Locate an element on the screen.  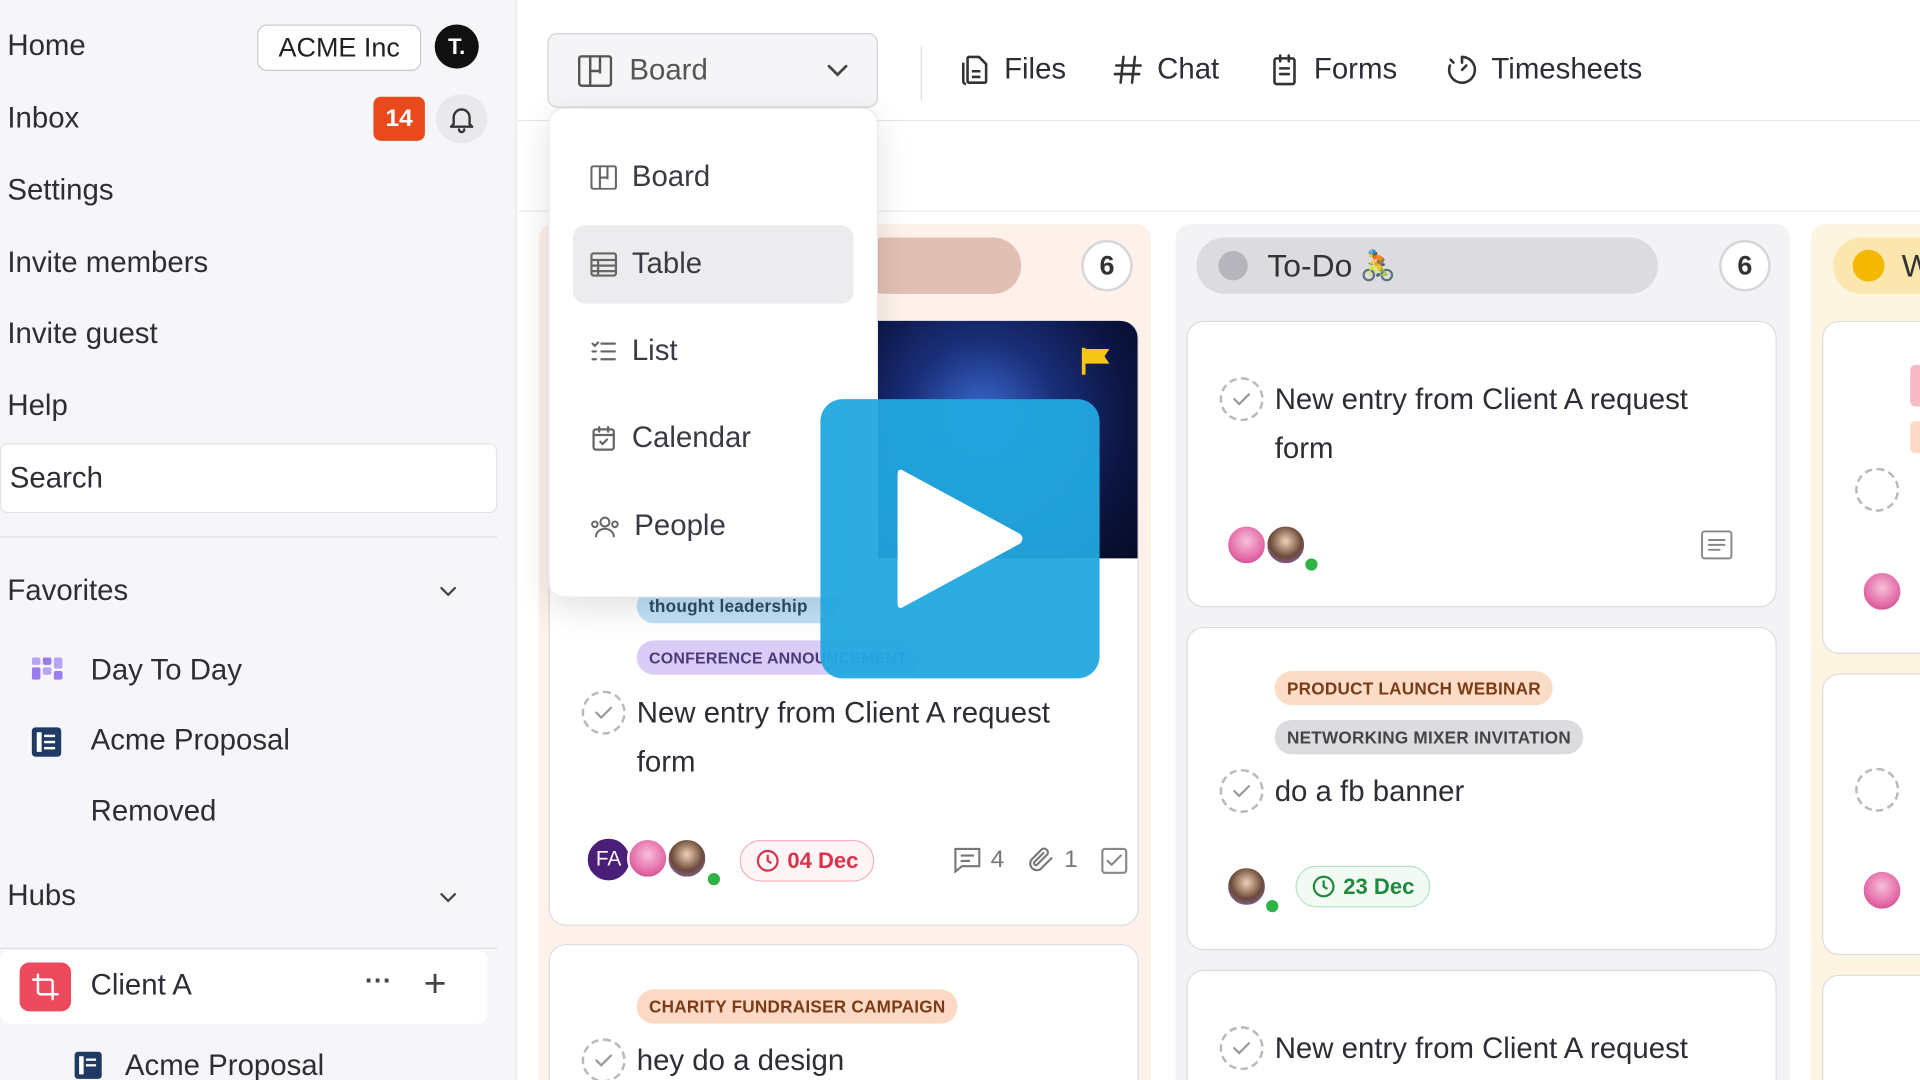
play-icon is located at coordinates (960, 538).